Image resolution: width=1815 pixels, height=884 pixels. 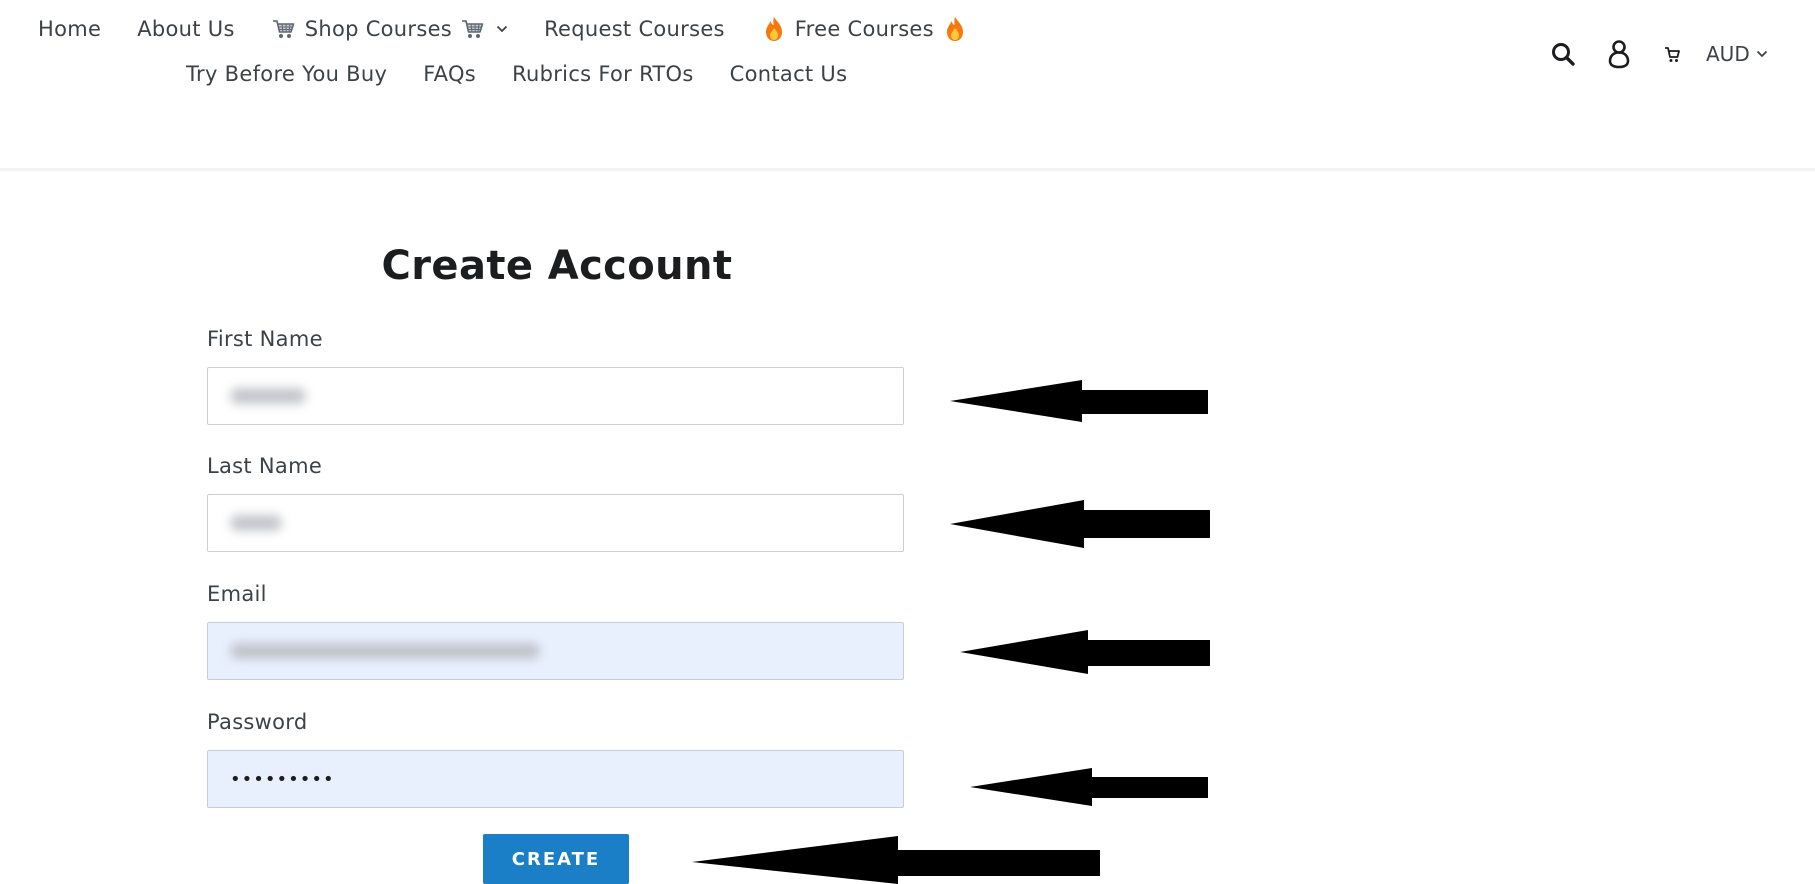 What do you see at coordinates (282, 779) in the screenshot?
I see `password-value: •••••••••` at bounding box center [282, 779].